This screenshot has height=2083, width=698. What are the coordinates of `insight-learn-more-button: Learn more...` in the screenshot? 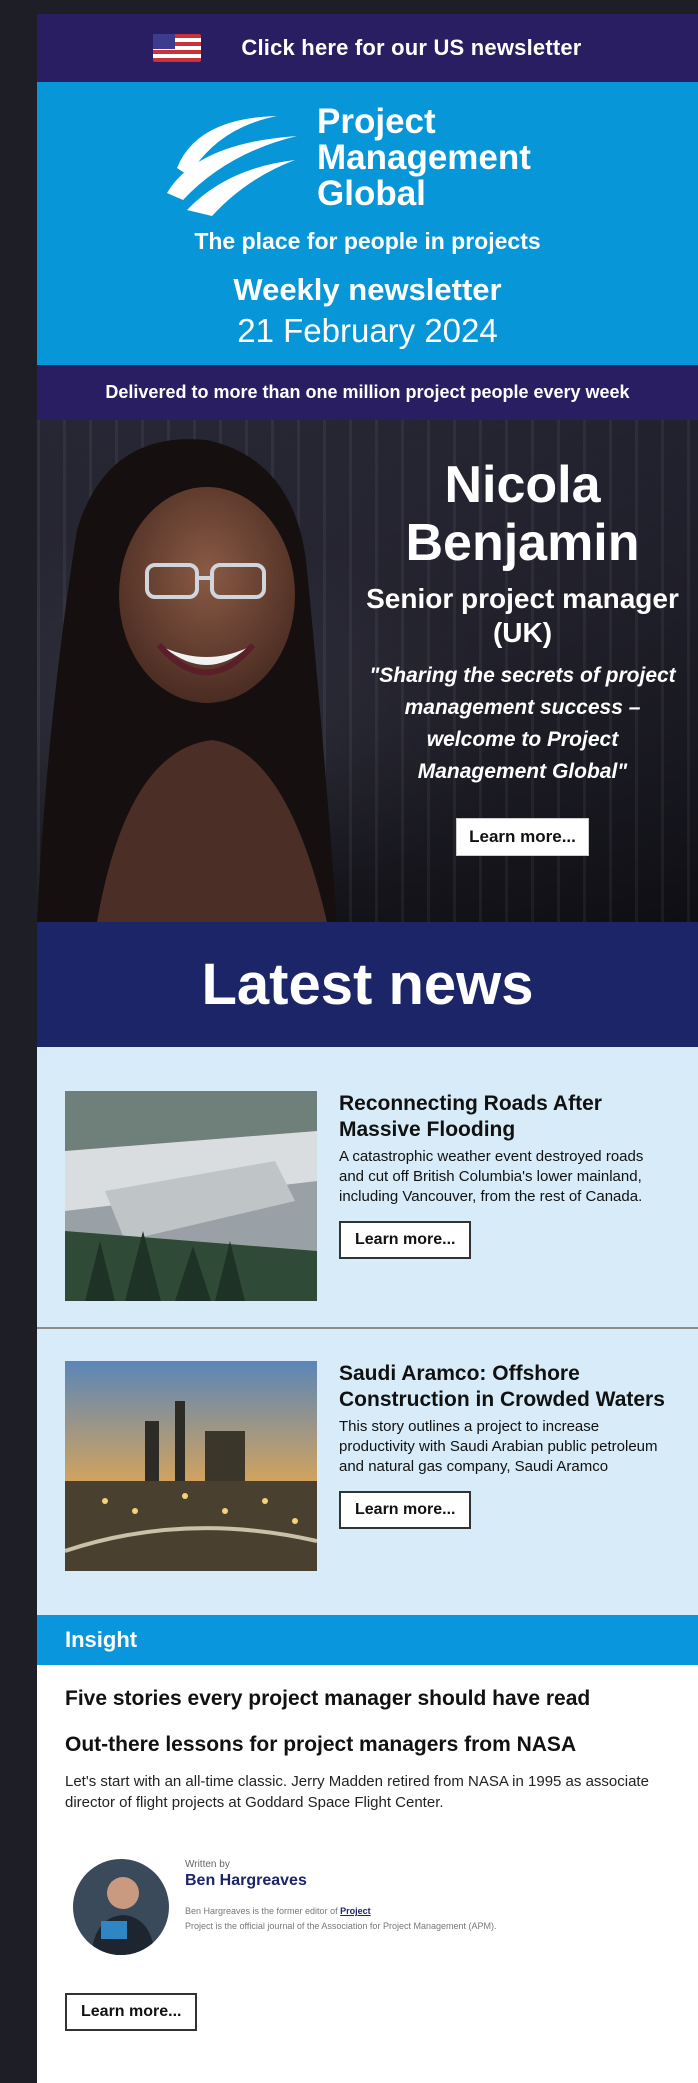 It's located at (131, 2012).